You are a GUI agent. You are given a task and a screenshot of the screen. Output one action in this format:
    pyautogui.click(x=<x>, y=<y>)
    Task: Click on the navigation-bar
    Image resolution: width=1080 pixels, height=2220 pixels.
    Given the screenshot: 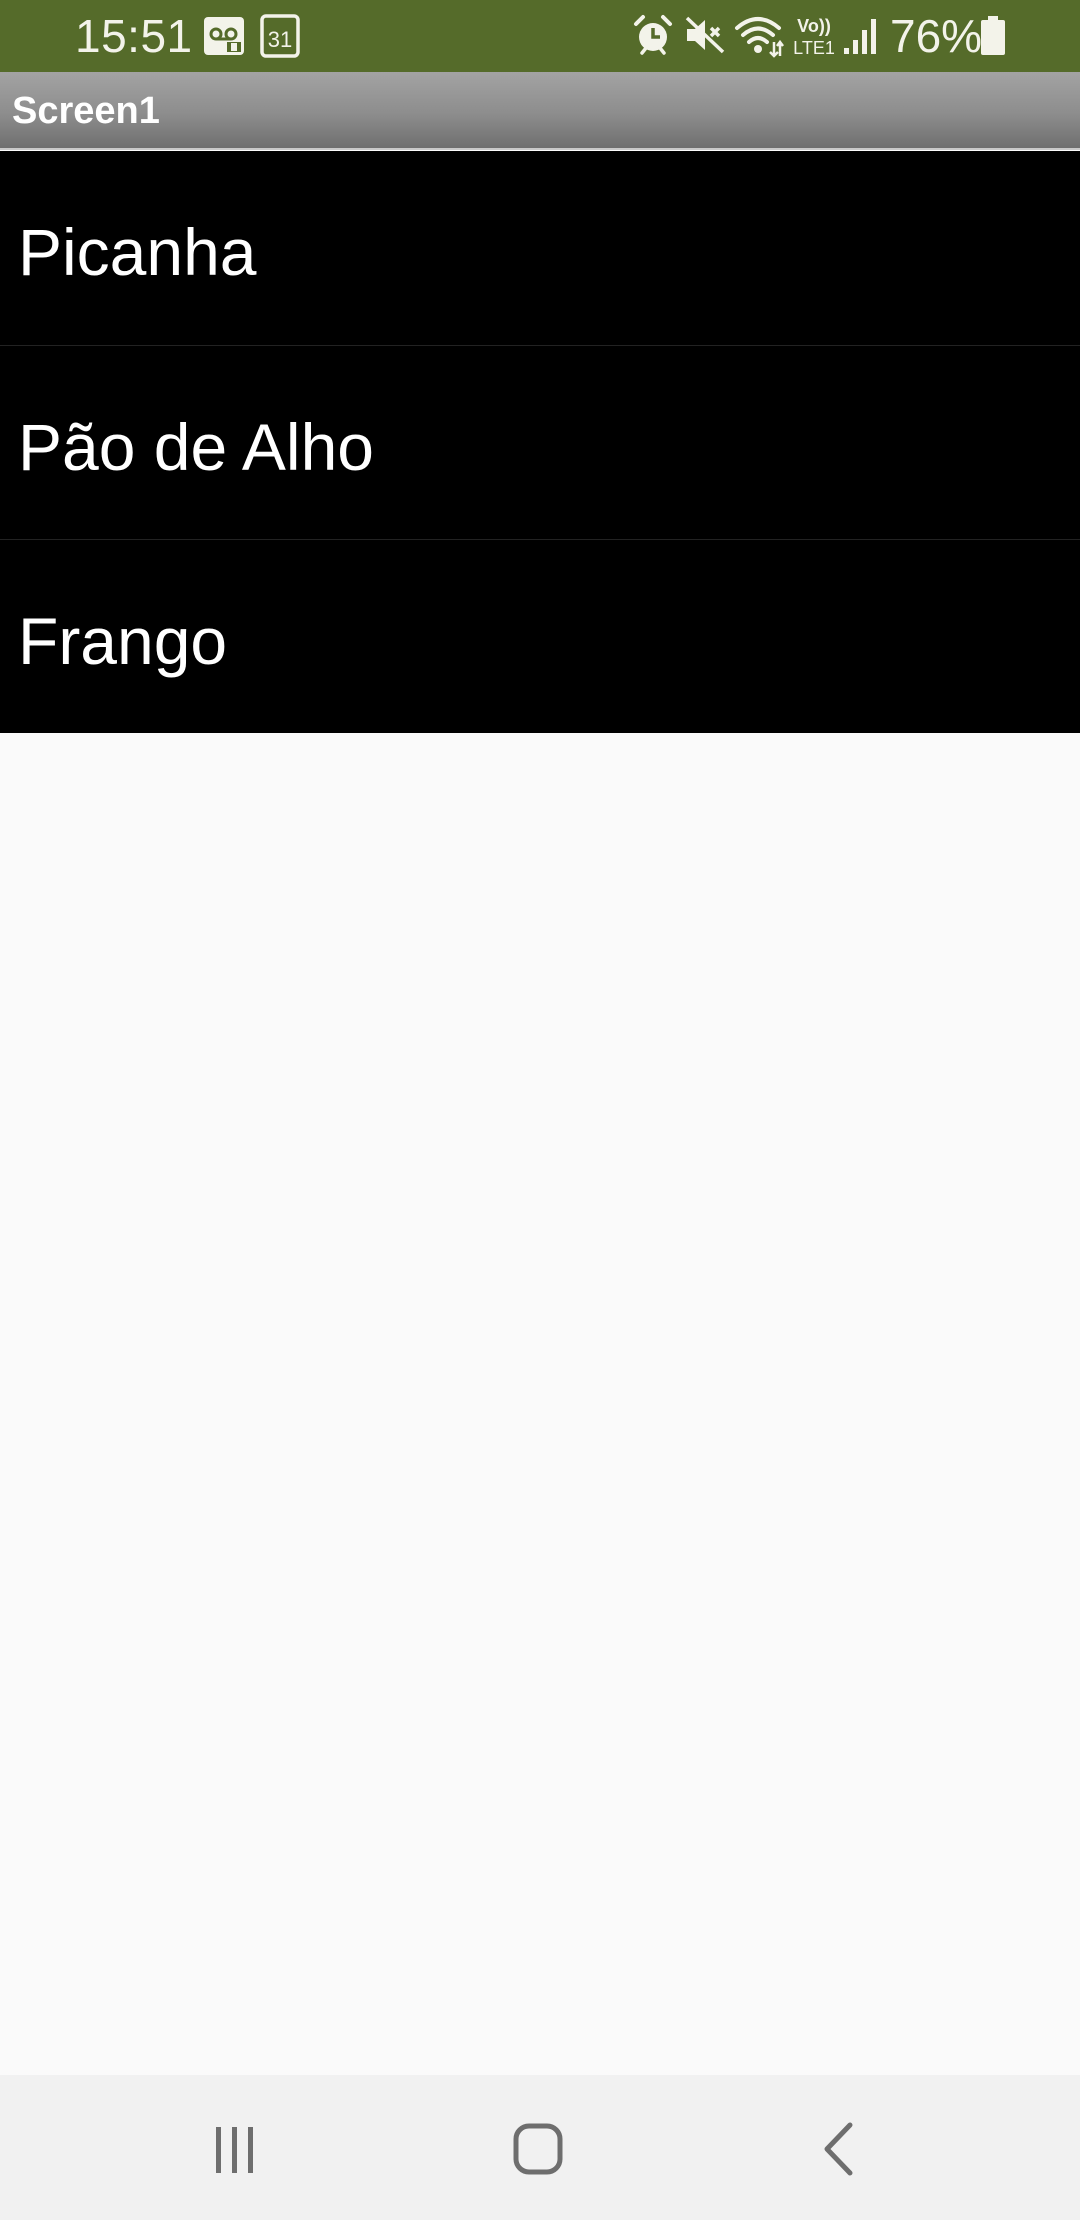 What is the action you would take?
    pyautogui.click(x=540, y=2147)
    